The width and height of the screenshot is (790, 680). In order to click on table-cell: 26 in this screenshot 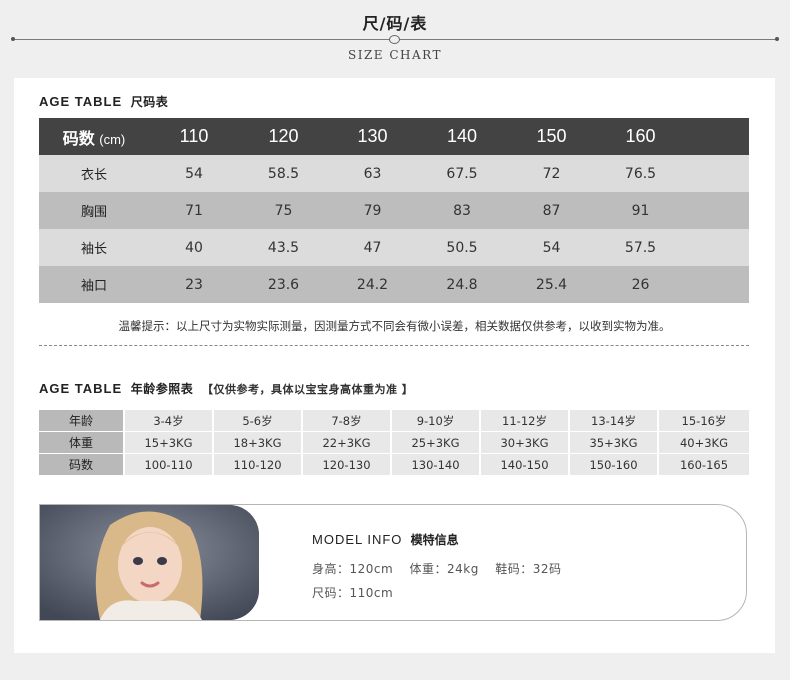, I will do `click(640, 284)`.